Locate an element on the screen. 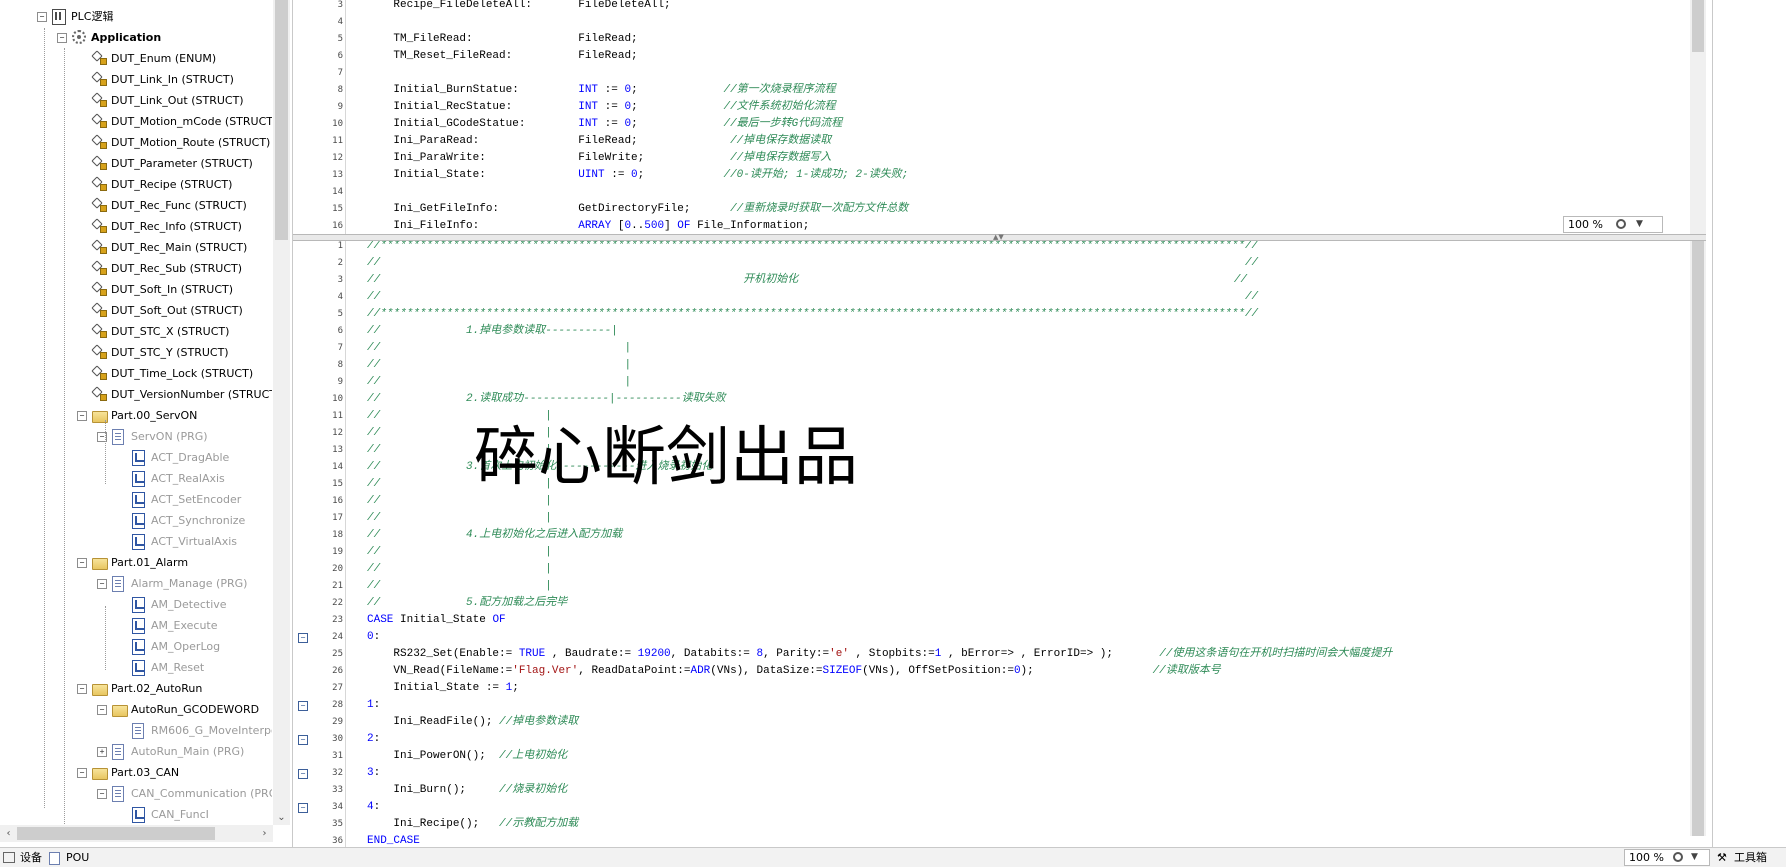 The image size is (1786, 867). code-line: // 1.掉电参数读取----------| is located at coordinates (492, 331).